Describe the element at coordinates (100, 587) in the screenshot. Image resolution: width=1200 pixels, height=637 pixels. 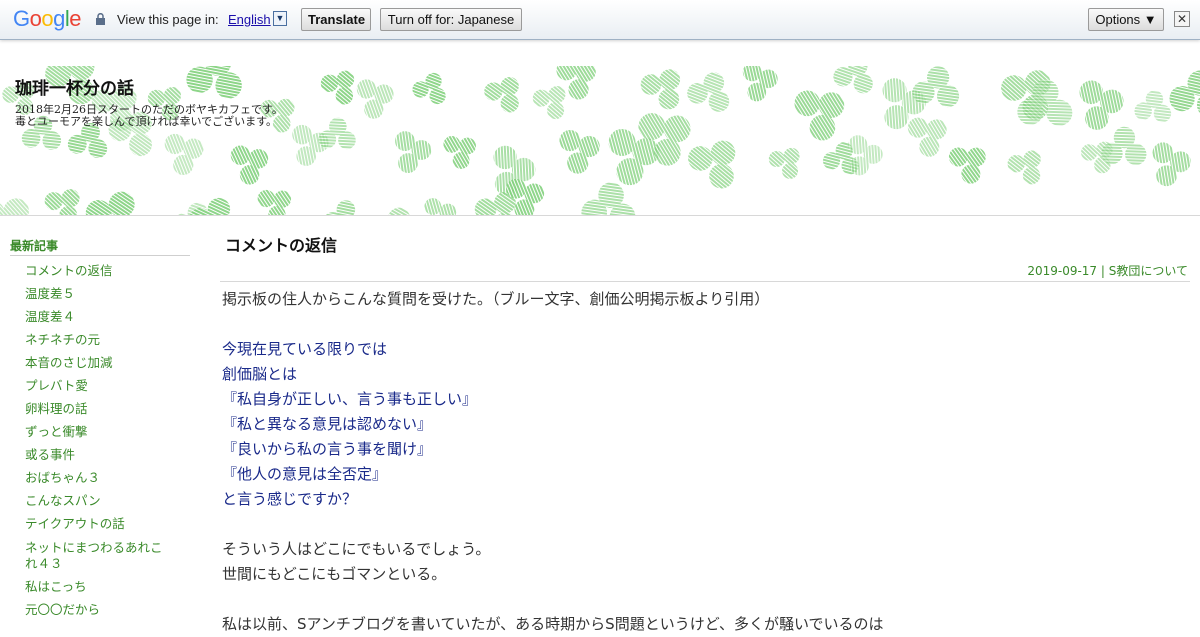
I see `recent-post-link: 私はこっち` at that location.